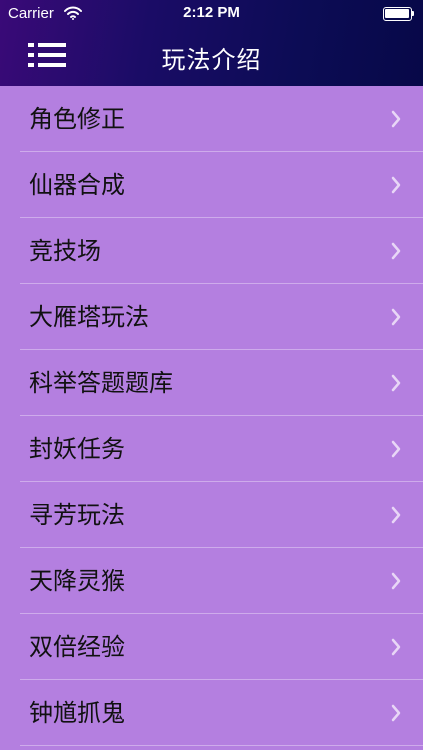 This screenshot has width=423, height=750. I want to click on list-item-label: 角色修正, so click(77, 119).